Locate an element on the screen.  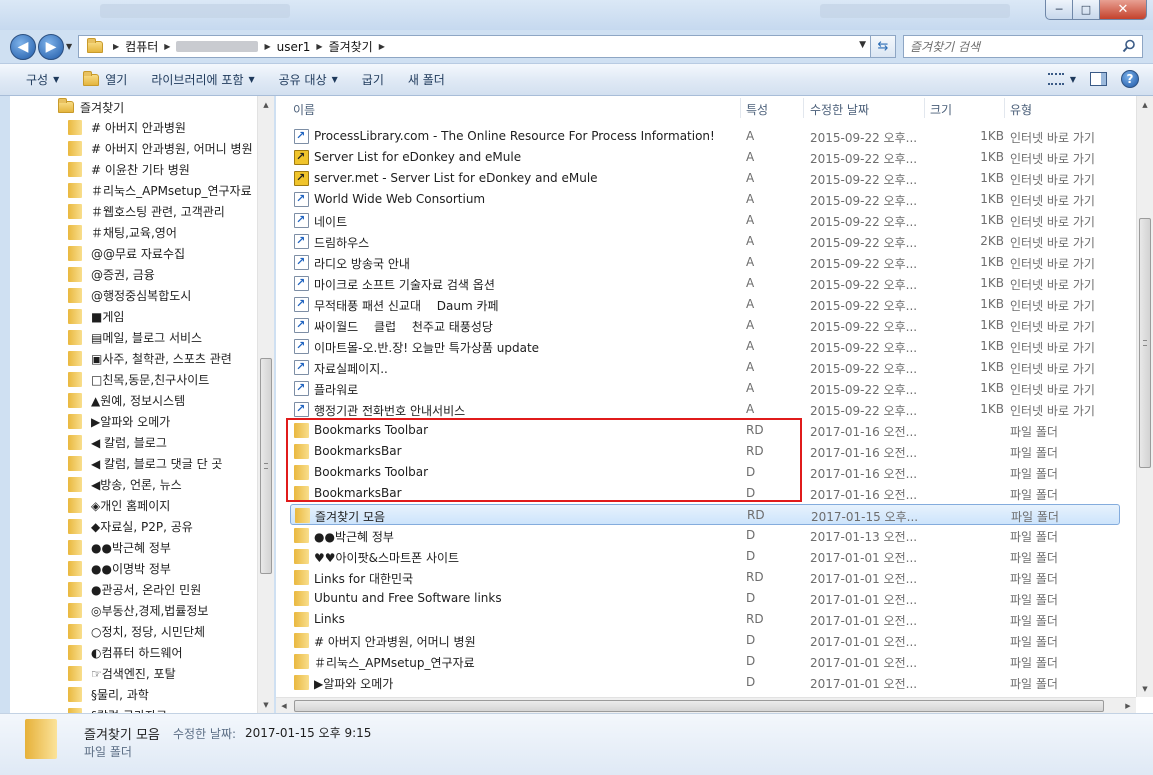
nav-favorites-header: 즐겨찾기 is located at coordinates (91, 107).